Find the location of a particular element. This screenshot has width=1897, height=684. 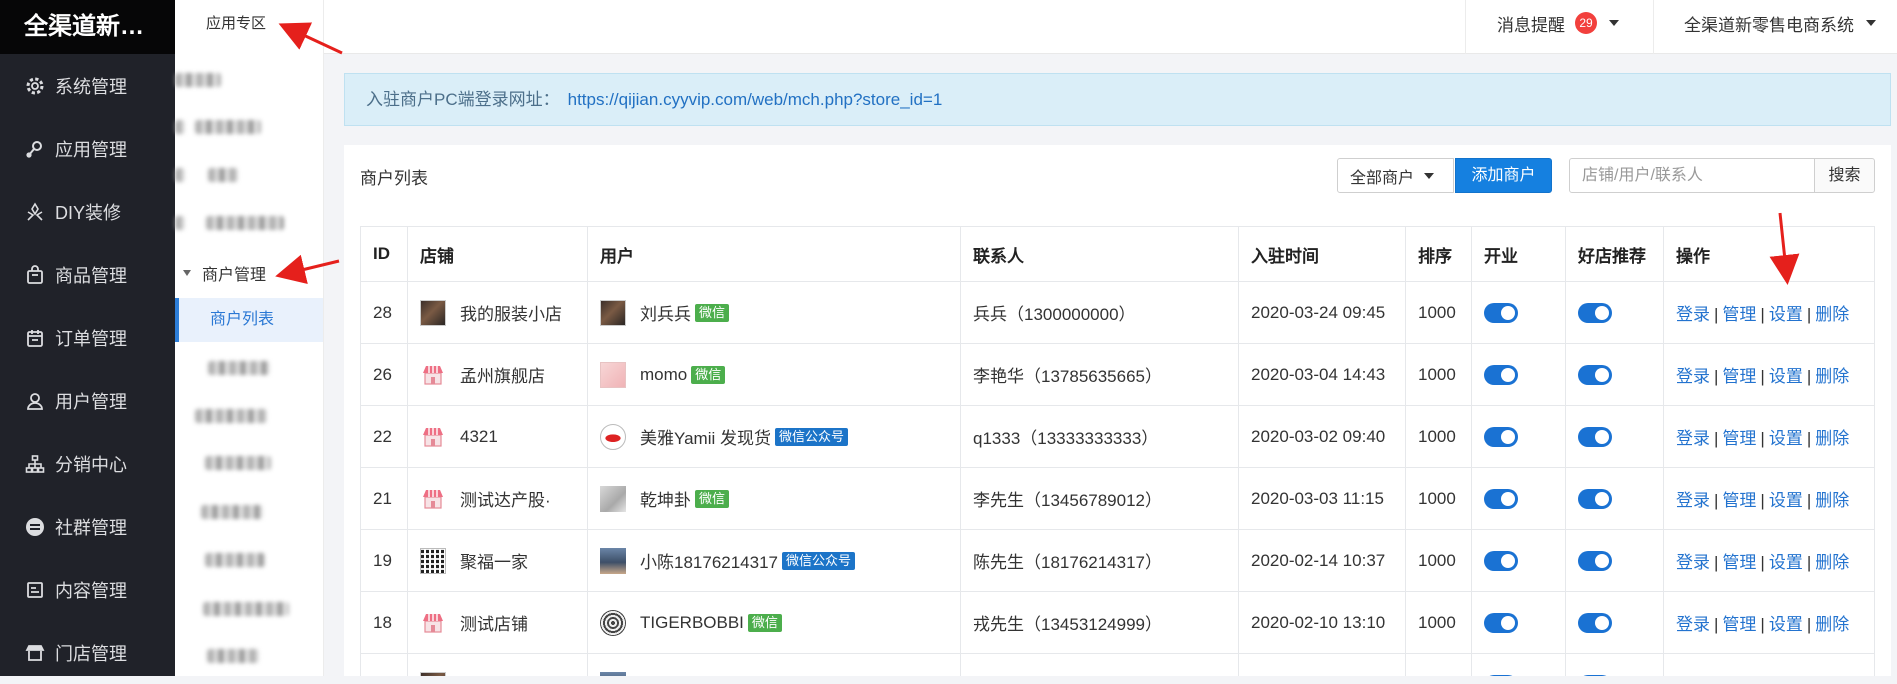

user-name: momo is located at coordinates (664, 374).